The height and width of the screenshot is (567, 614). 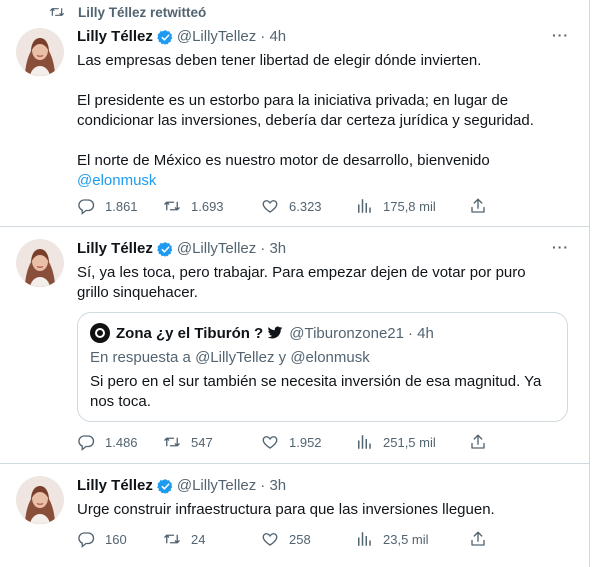 What do you see at coordinates (346, 333) in the screenshot?
I see `quote-author-handle: @Tiburonzone21` at bounding box center [346, 333].